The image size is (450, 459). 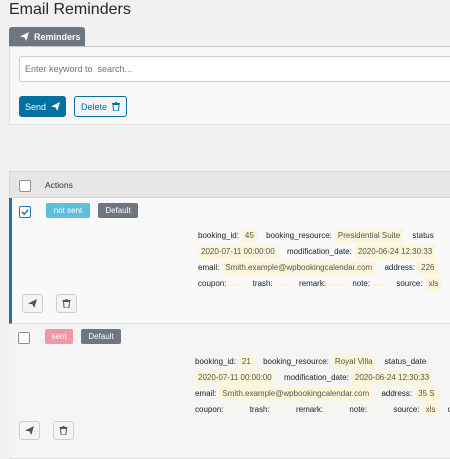 I want to click on checkmark-icon, so click(x=25, y=212).